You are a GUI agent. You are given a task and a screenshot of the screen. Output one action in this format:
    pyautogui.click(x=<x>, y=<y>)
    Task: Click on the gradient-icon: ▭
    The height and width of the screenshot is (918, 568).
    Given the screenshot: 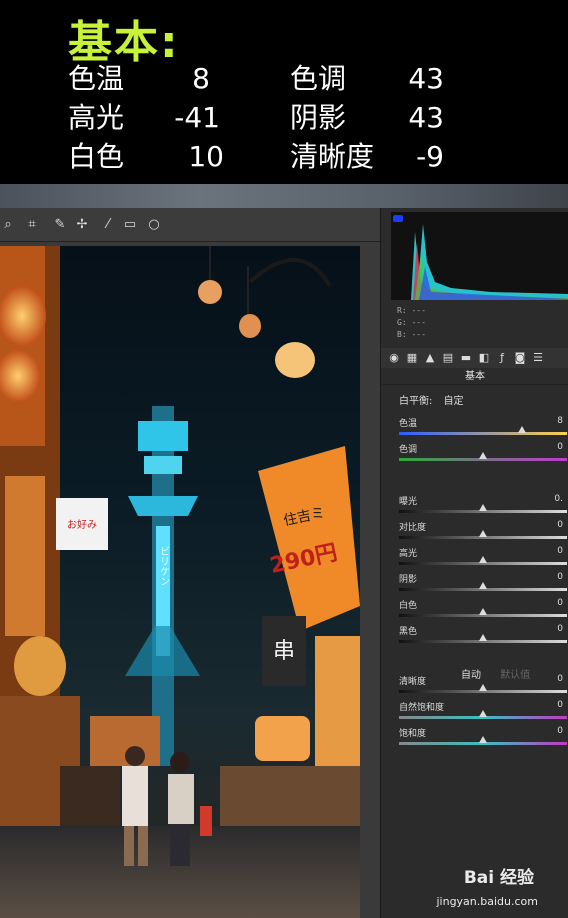 What is the action you would take?
    pyautogui.click(x=130, y=225)
    